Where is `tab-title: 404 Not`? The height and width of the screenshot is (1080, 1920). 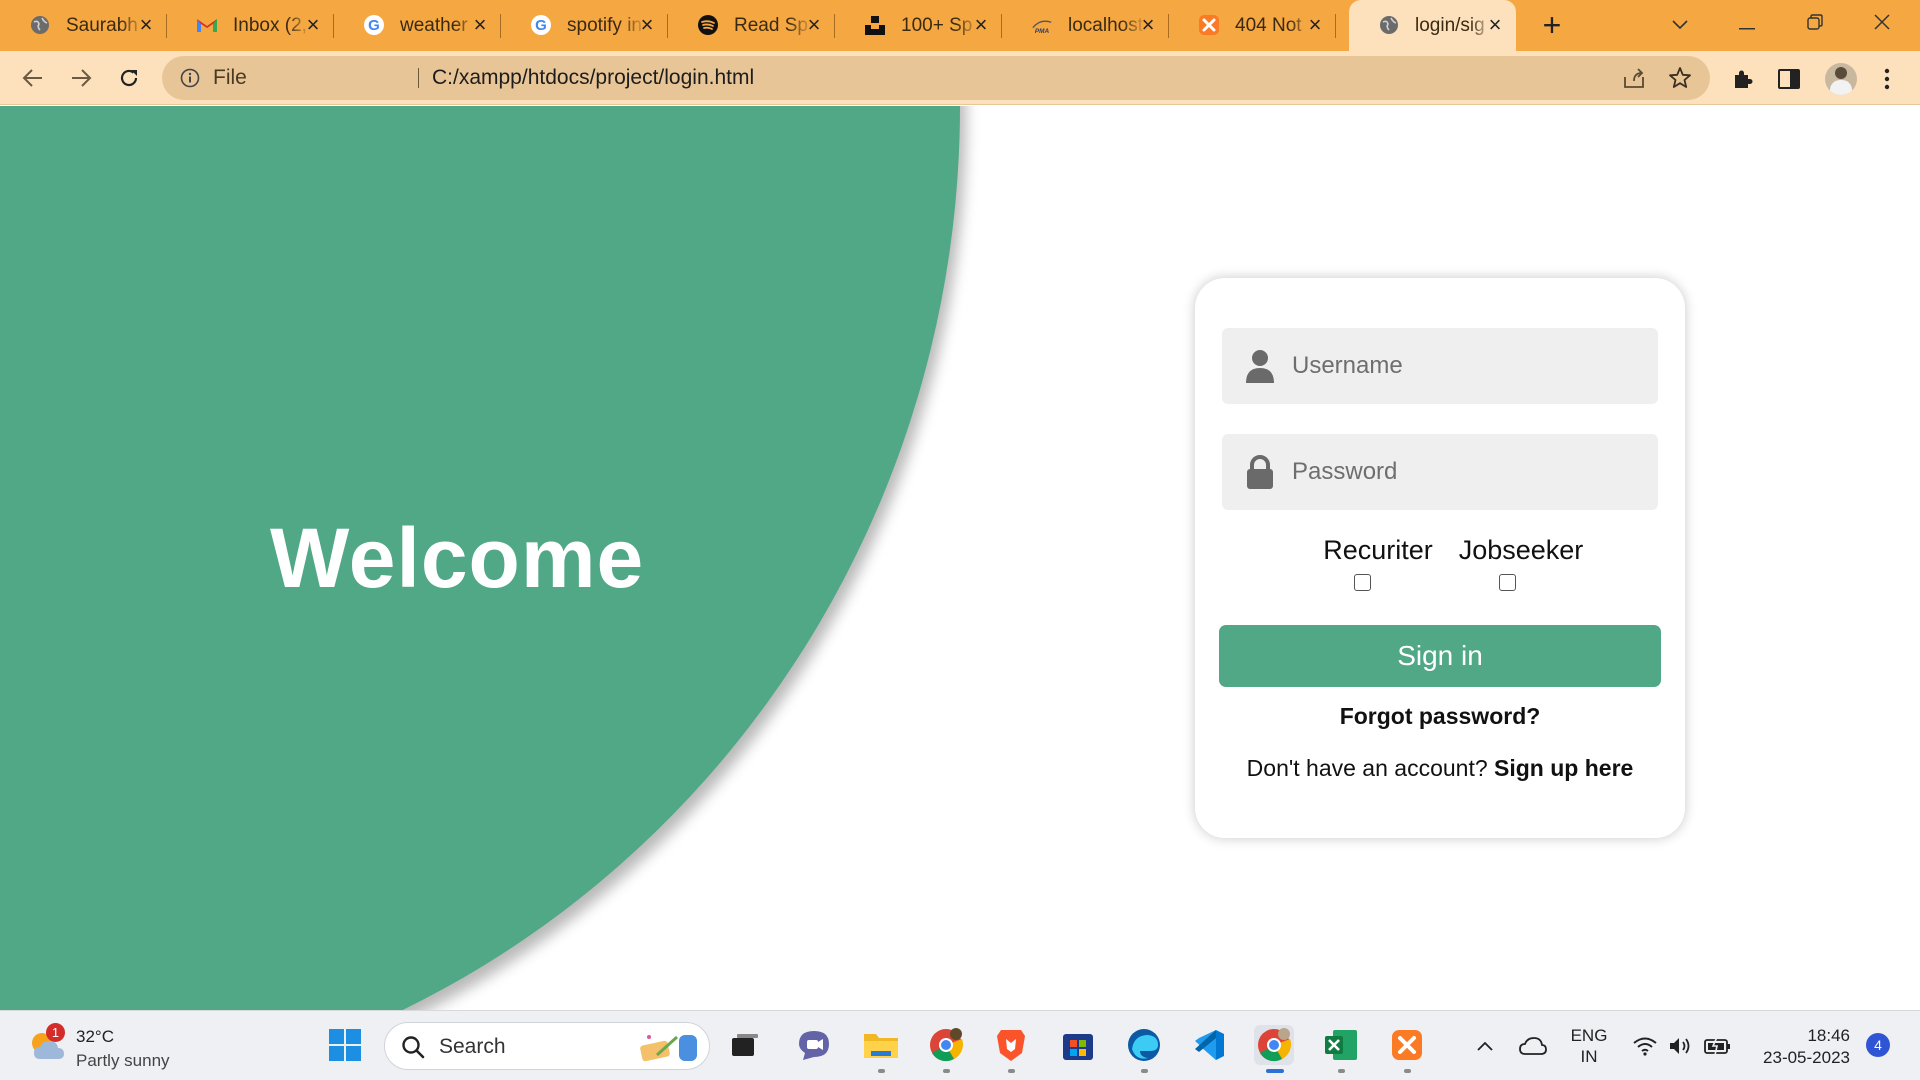
tab-title: 404 Not is located at coordinates (1268, 25).